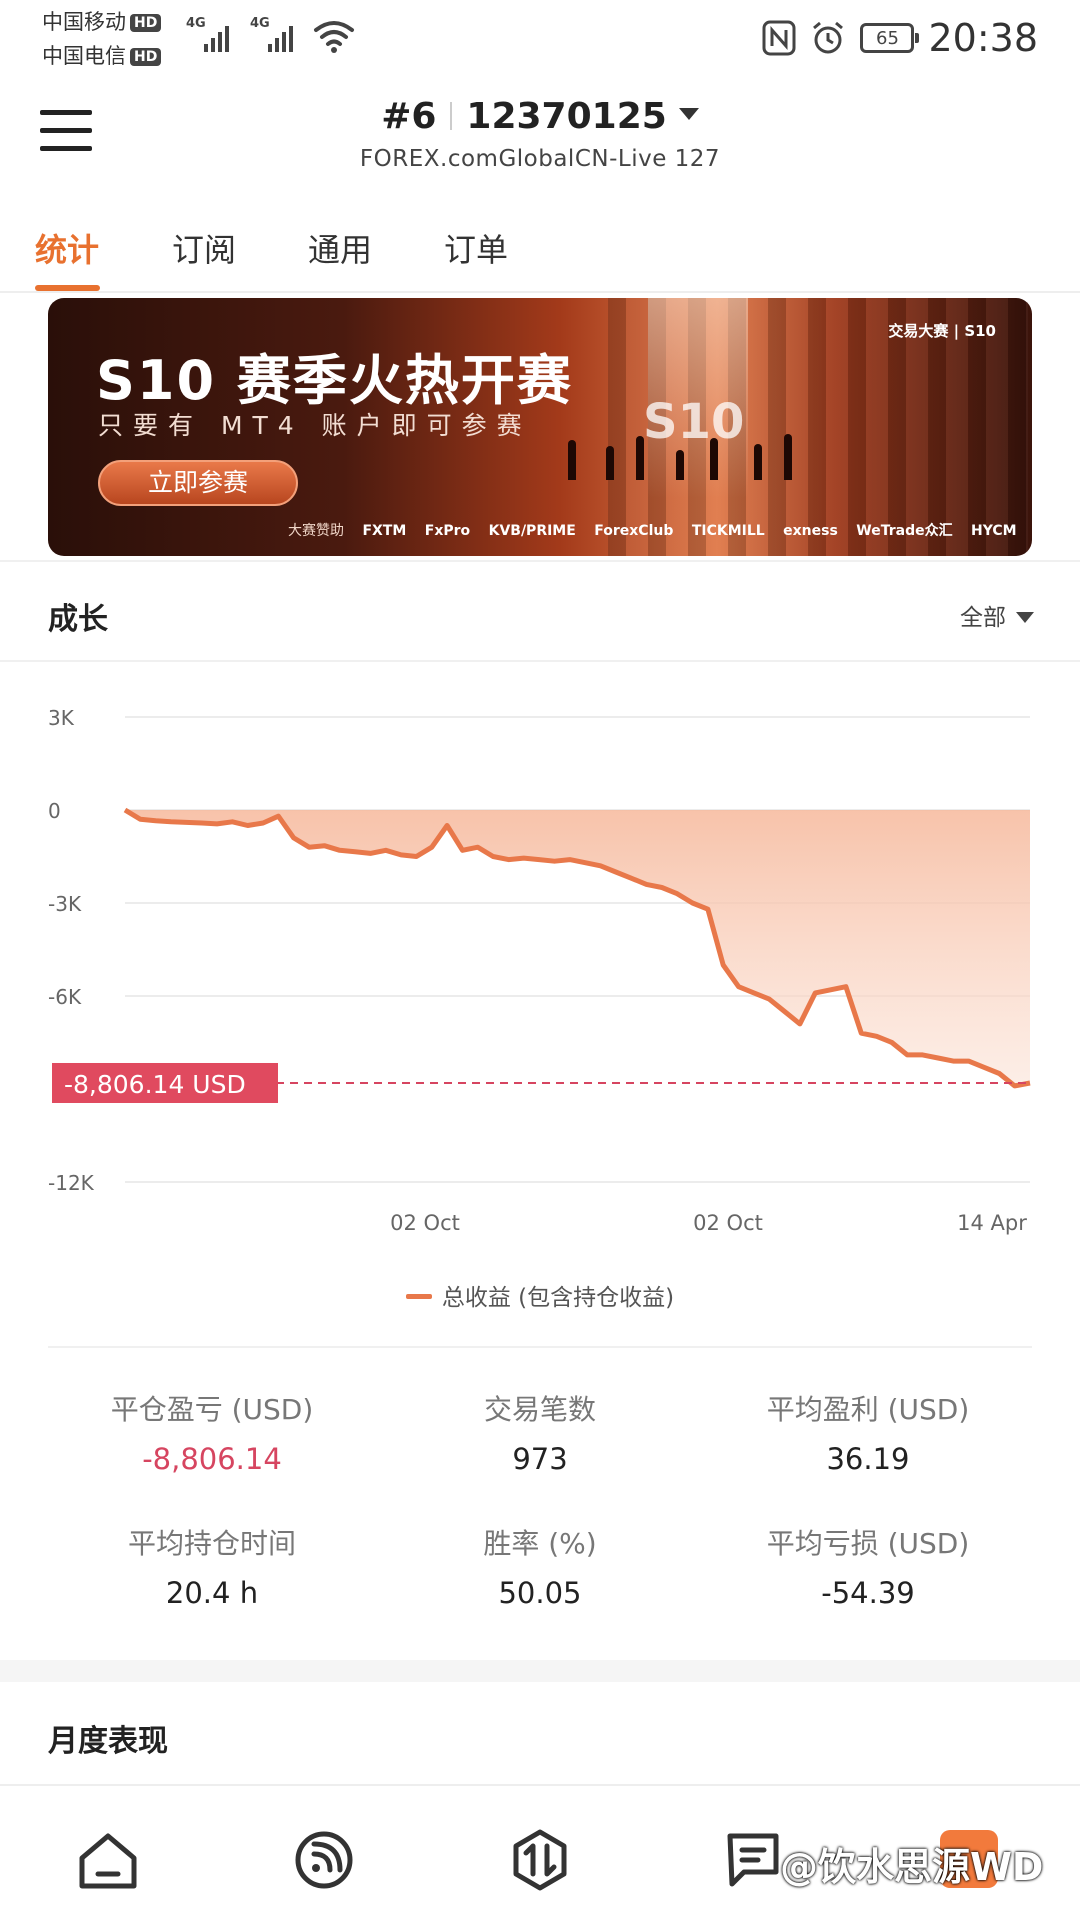 This screenshot has width=1080, height=1920. Describe the element at coordinates (418, 1296) in the screenshot. I see `legend-swatch` at that location.